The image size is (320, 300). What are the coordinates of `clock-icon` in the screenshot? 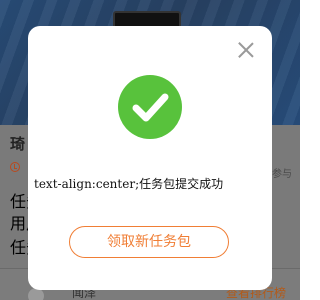 It's located at (15, 167).